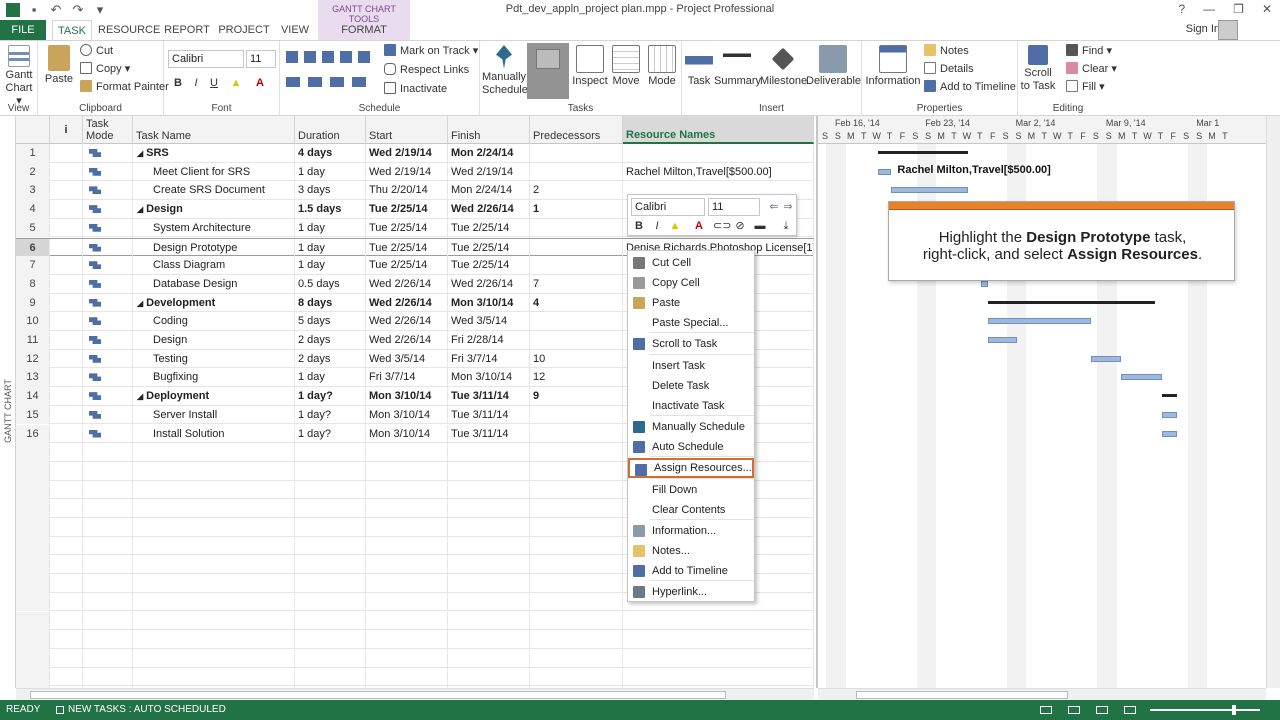 Image resolution: width=1280 pixels, height=720 pixels. Describe the element at coordinates (187, 30) in the screenshot. I see `tab-report: REPORT` at that location.